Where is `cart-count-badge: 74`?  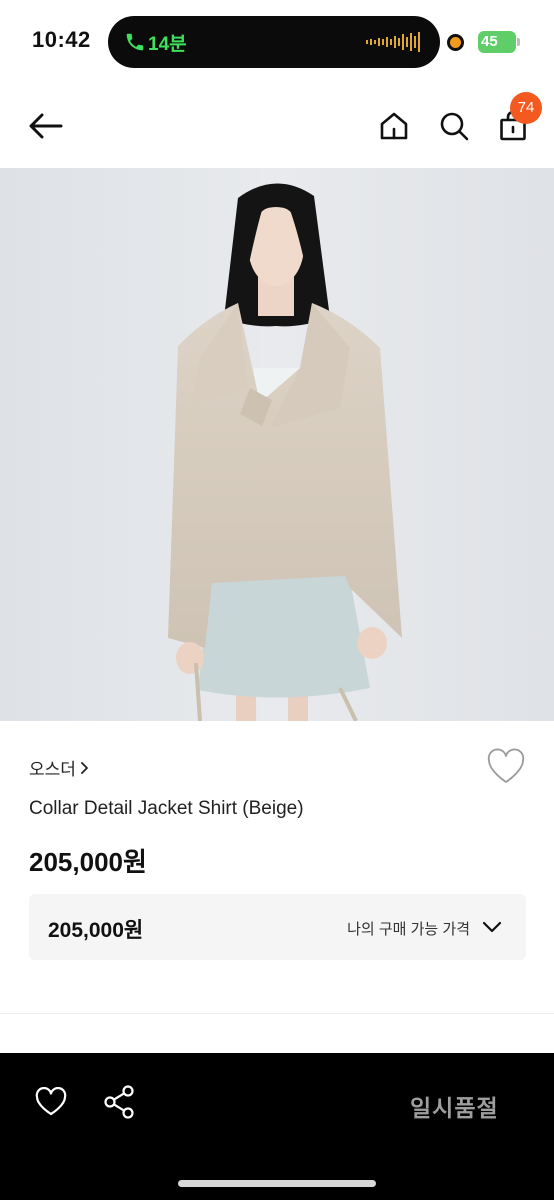 cart-count-badge: 74 is located at coordinates (526, 108).